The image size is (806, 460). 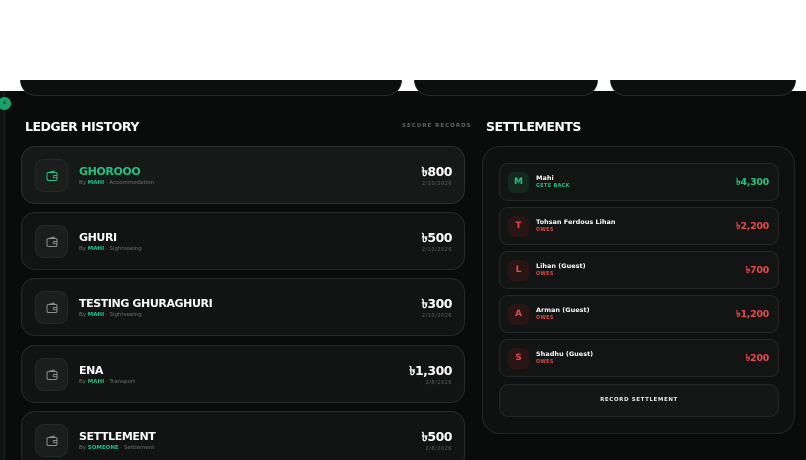 I want to click on settlement-amount: ৳2,200, so click(x=752, y=226).